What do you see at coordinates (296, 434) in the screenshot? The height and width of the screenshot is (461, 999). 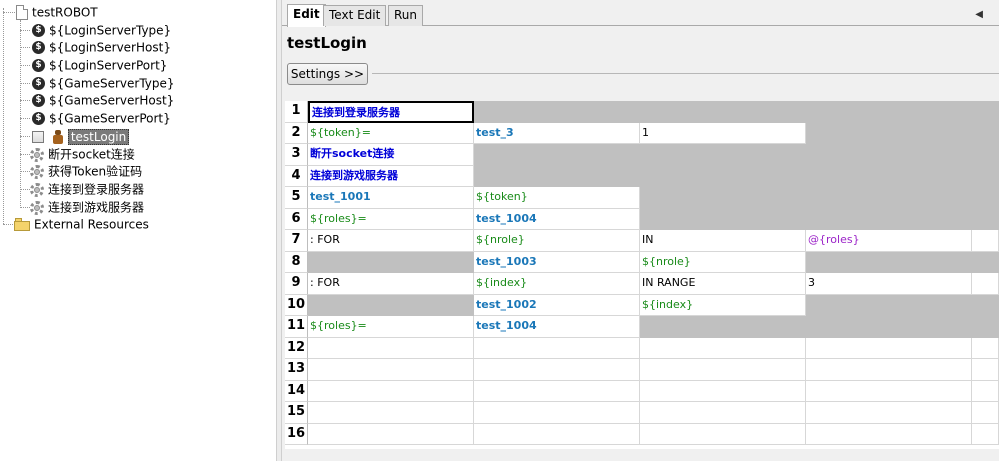 I see `row-number: 16` at bounding box center [296, 434].